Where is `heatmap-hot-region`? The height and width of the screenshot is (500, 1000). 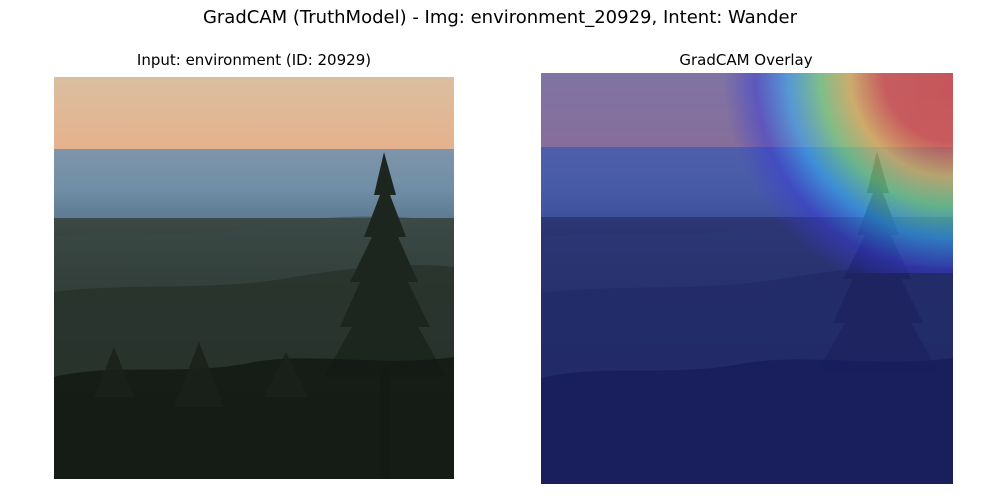
heatmap-hot-region is located at coordinates (837, 173).